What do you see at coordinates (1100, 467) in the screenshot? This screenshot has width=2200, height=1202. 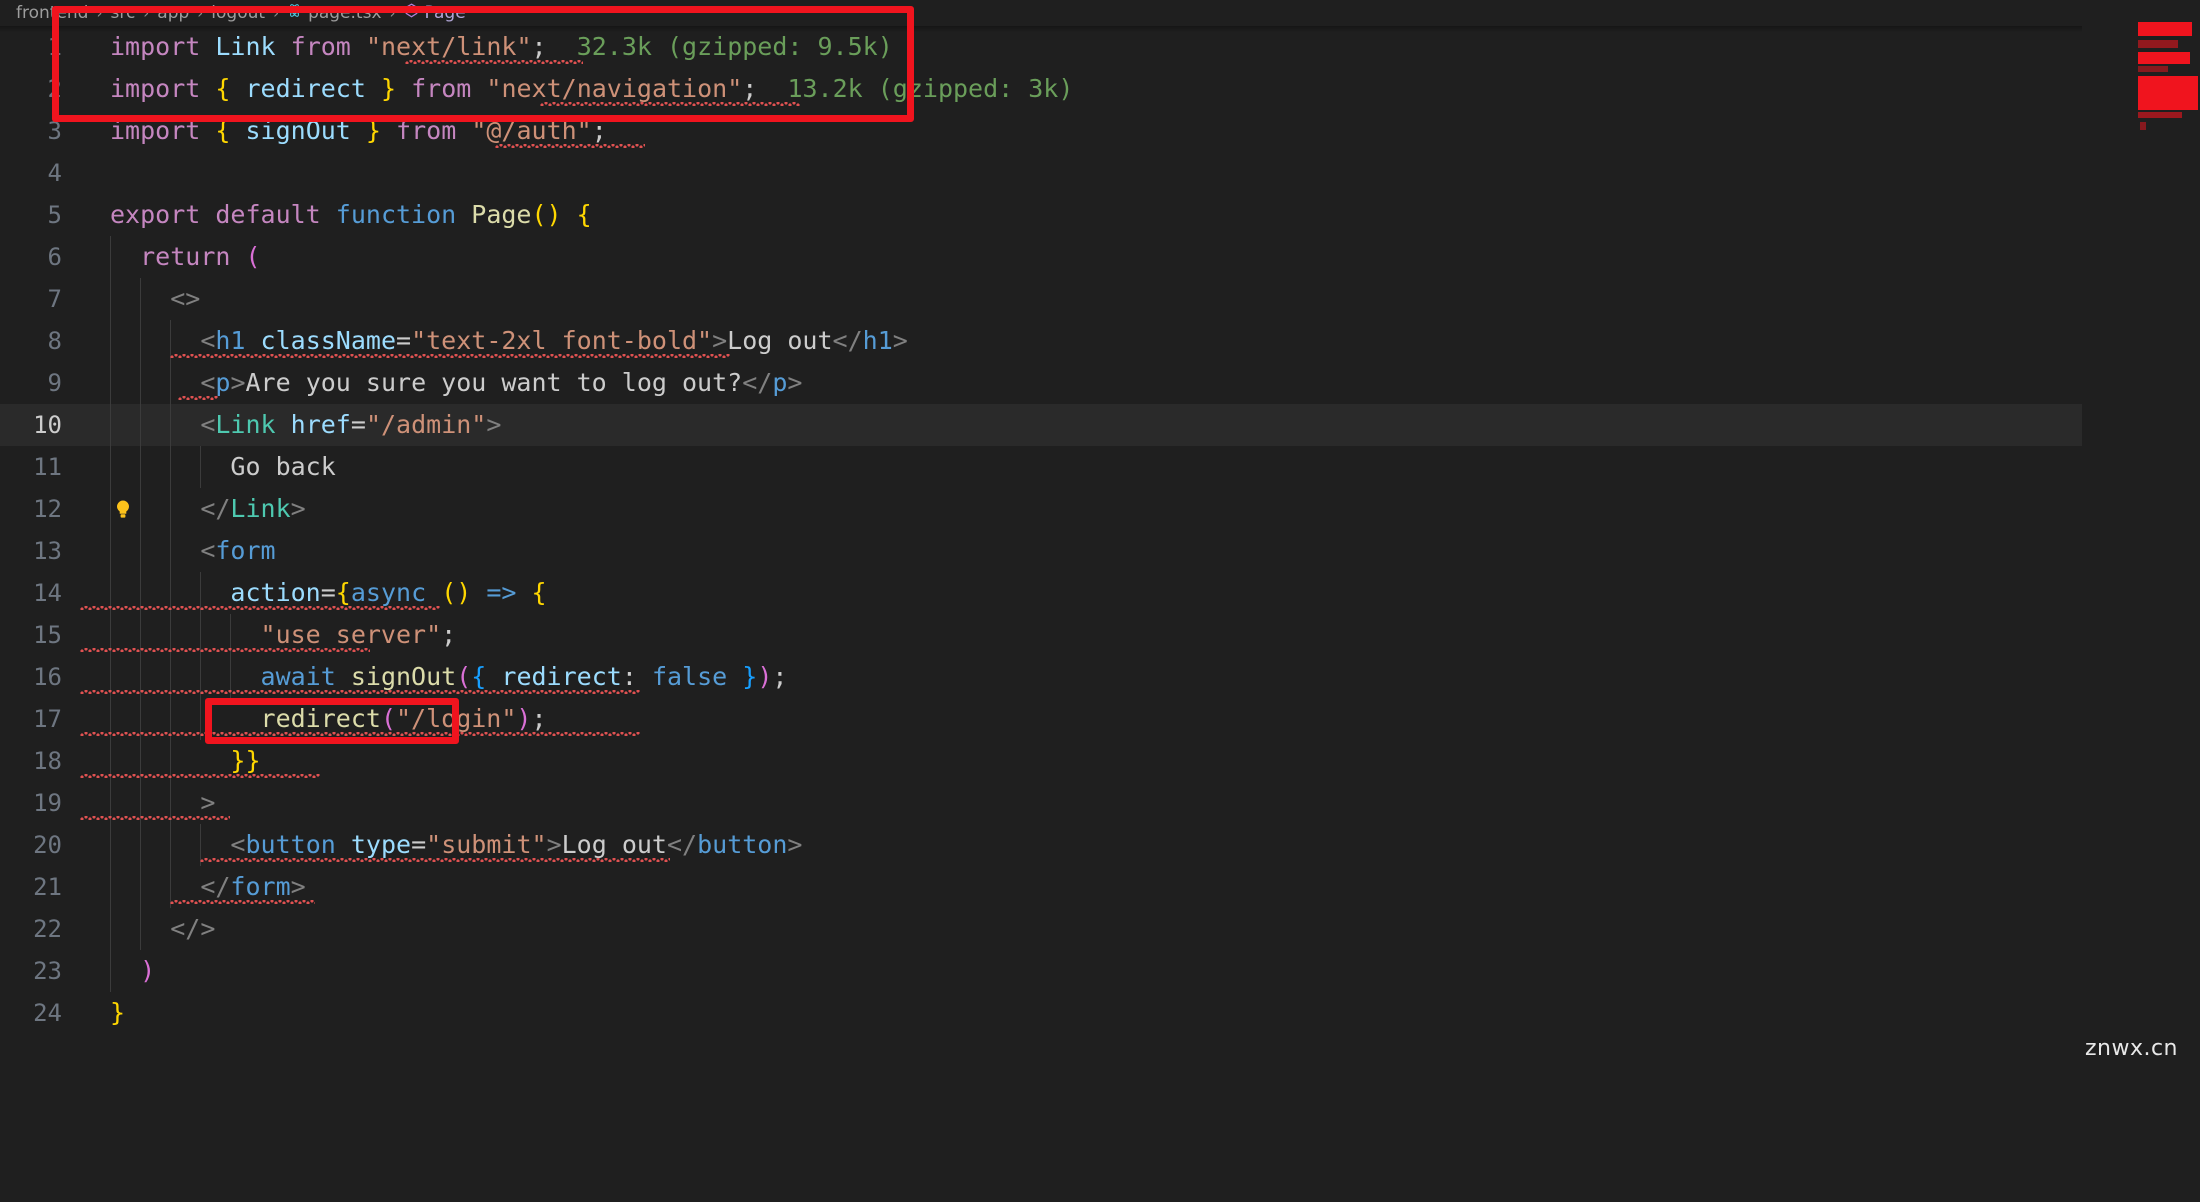 I see `code-line: 11 Go back` at bounding box center [1100, 467].